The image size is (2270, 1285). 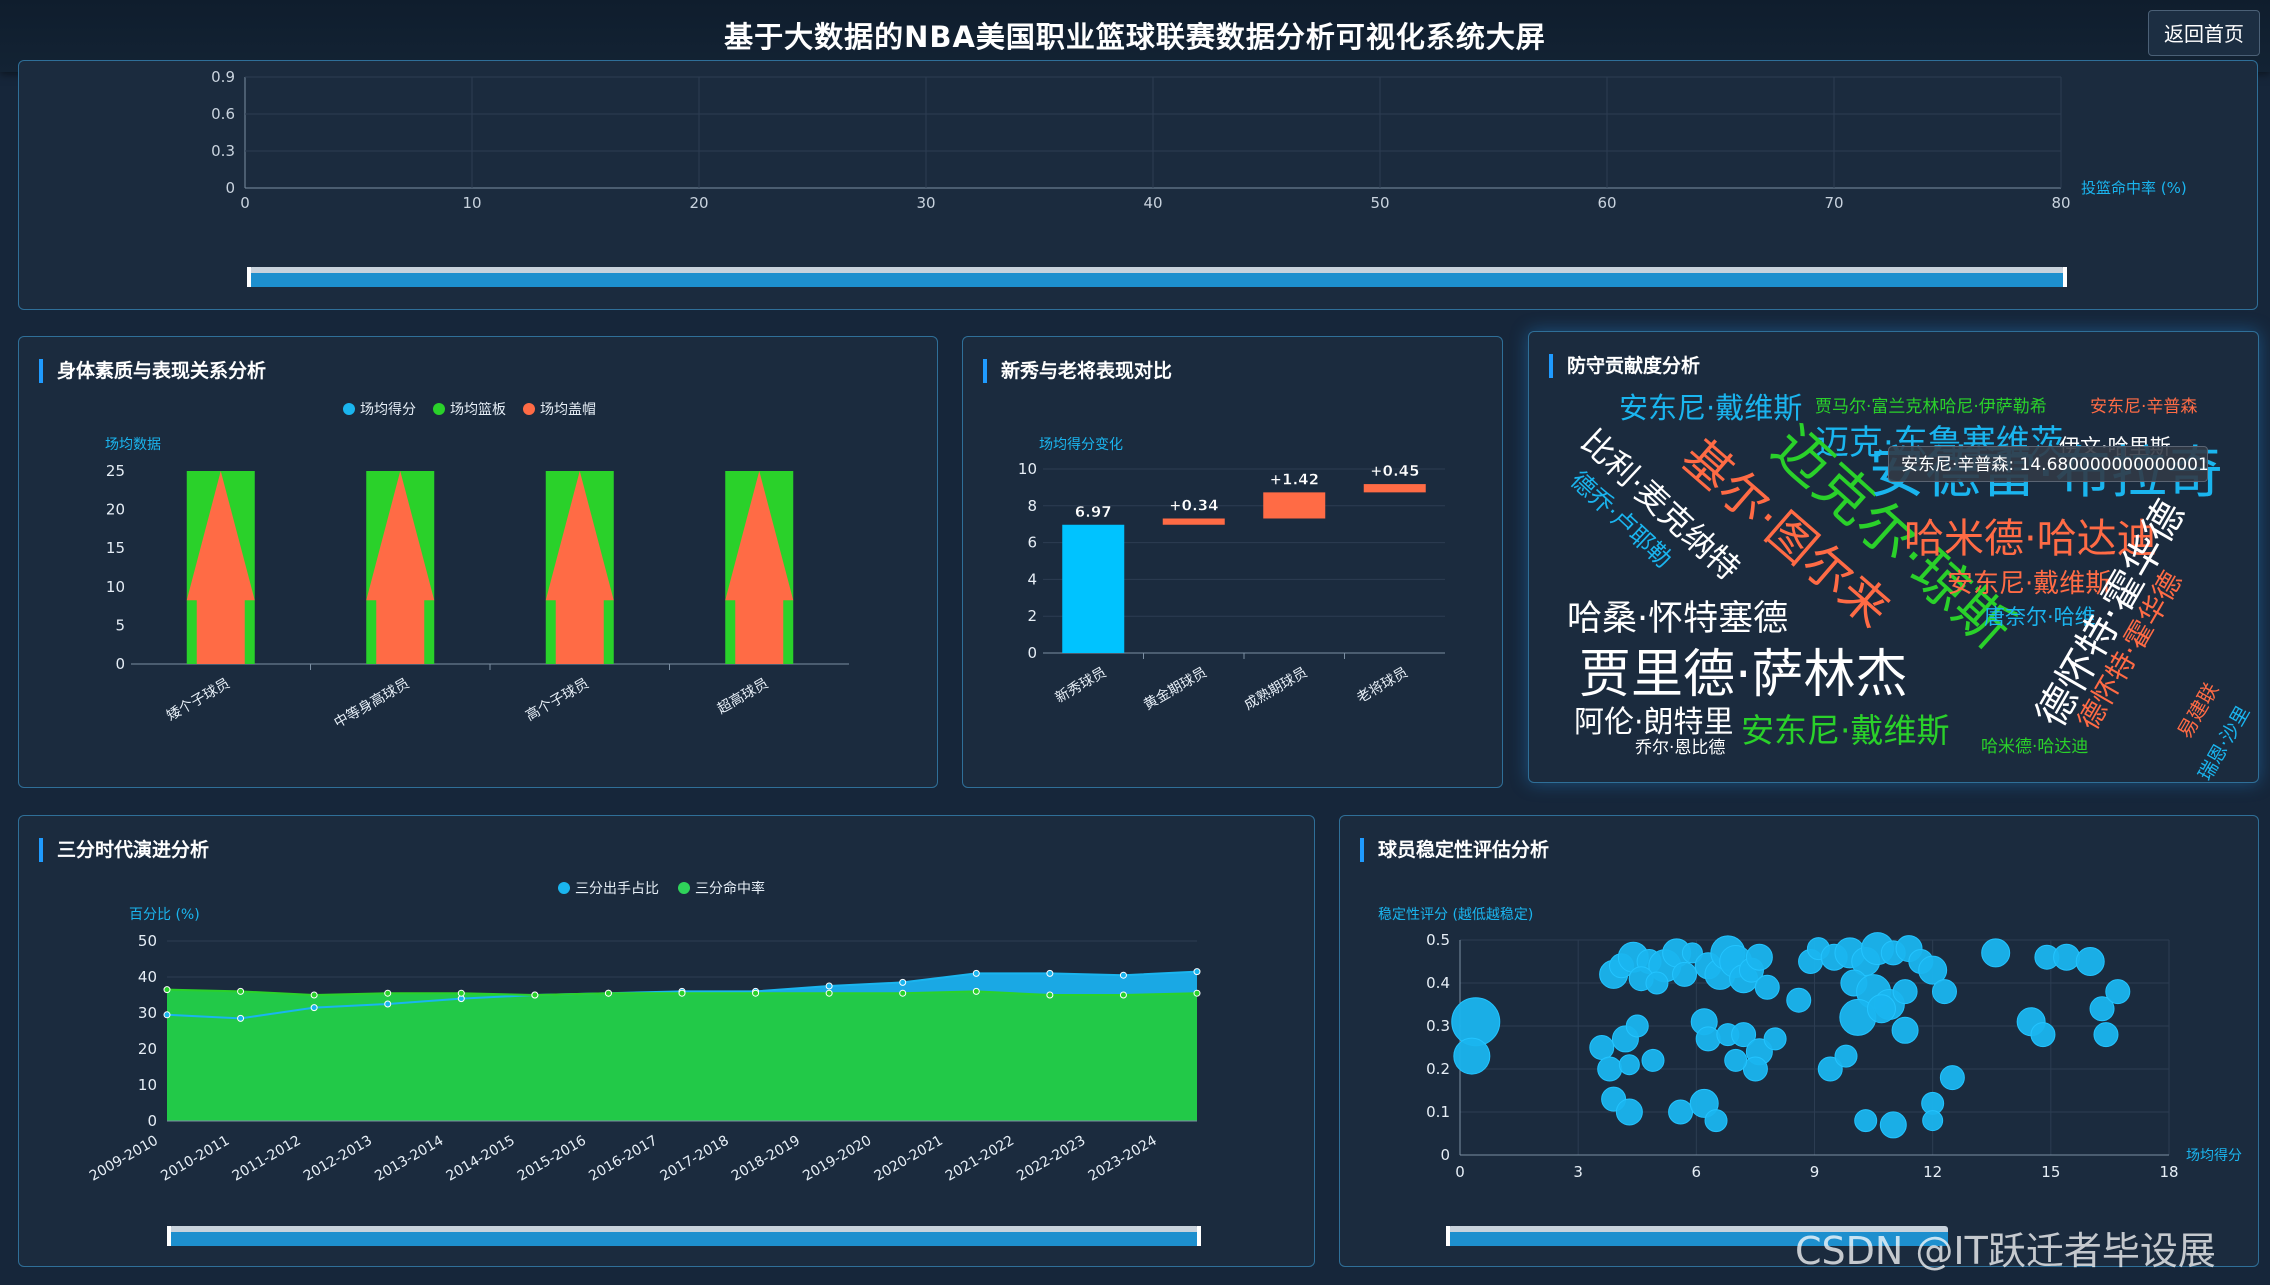 What do you see at coordinates (1032, 616) in the screenshot?
I see `y-tick-label: 2` at bounding box center [1032, 616].